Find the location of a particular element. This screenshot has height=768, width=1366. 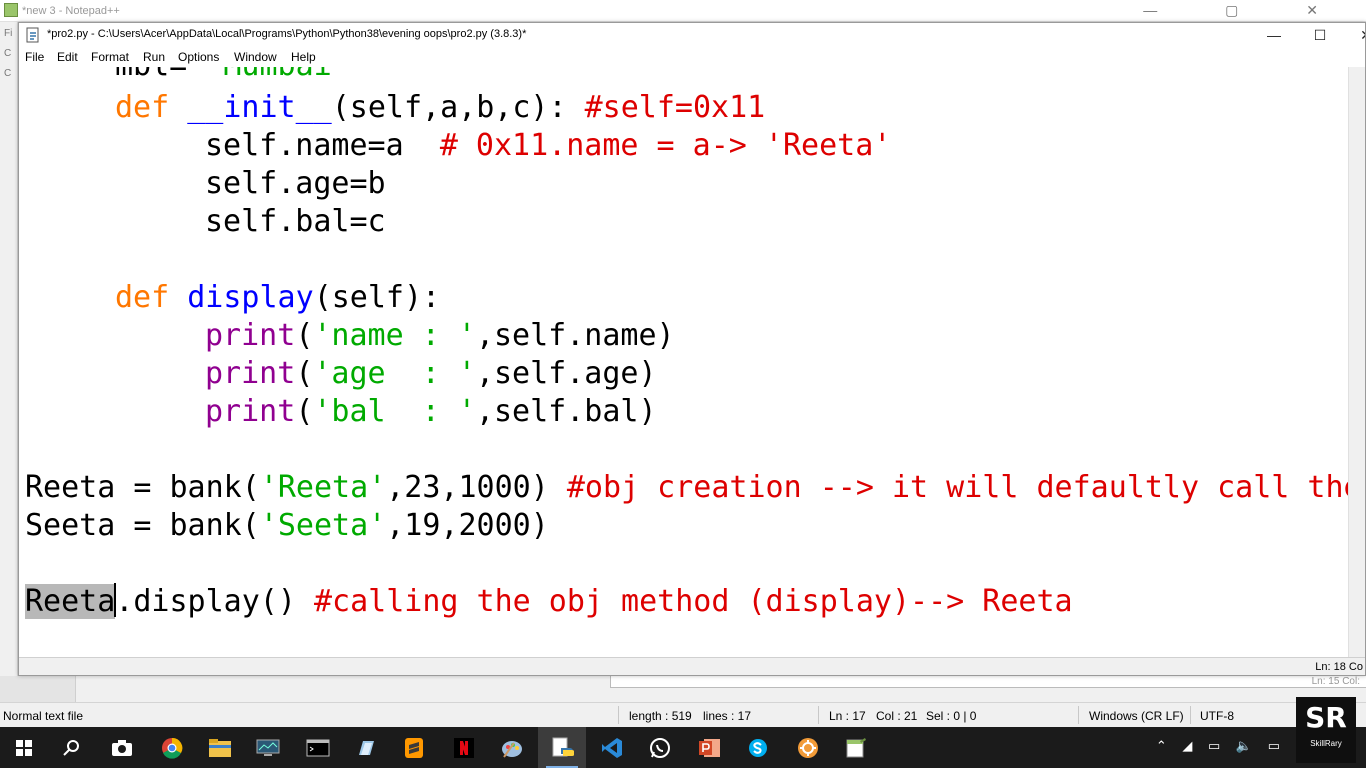

menu-options: Options is located at coordinates (198, 57).